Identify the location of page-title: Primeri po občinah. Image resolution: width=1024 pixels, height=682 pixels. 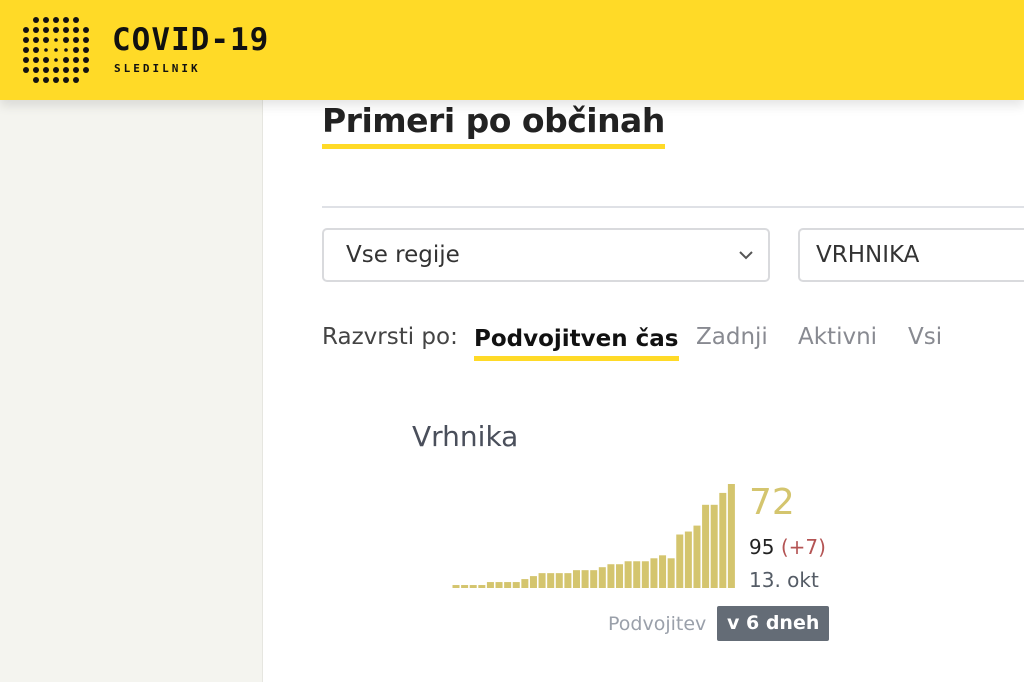
(493, 124).